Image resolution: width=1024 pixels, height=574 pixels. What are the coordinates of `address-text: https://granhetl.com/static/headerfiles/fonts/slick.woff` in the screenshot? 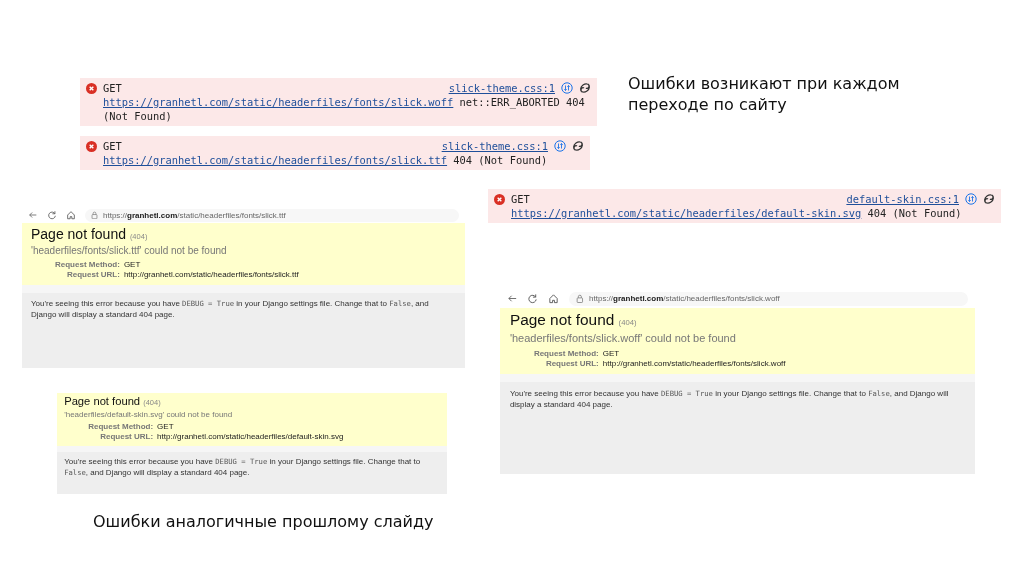 It's located at (684, 299).